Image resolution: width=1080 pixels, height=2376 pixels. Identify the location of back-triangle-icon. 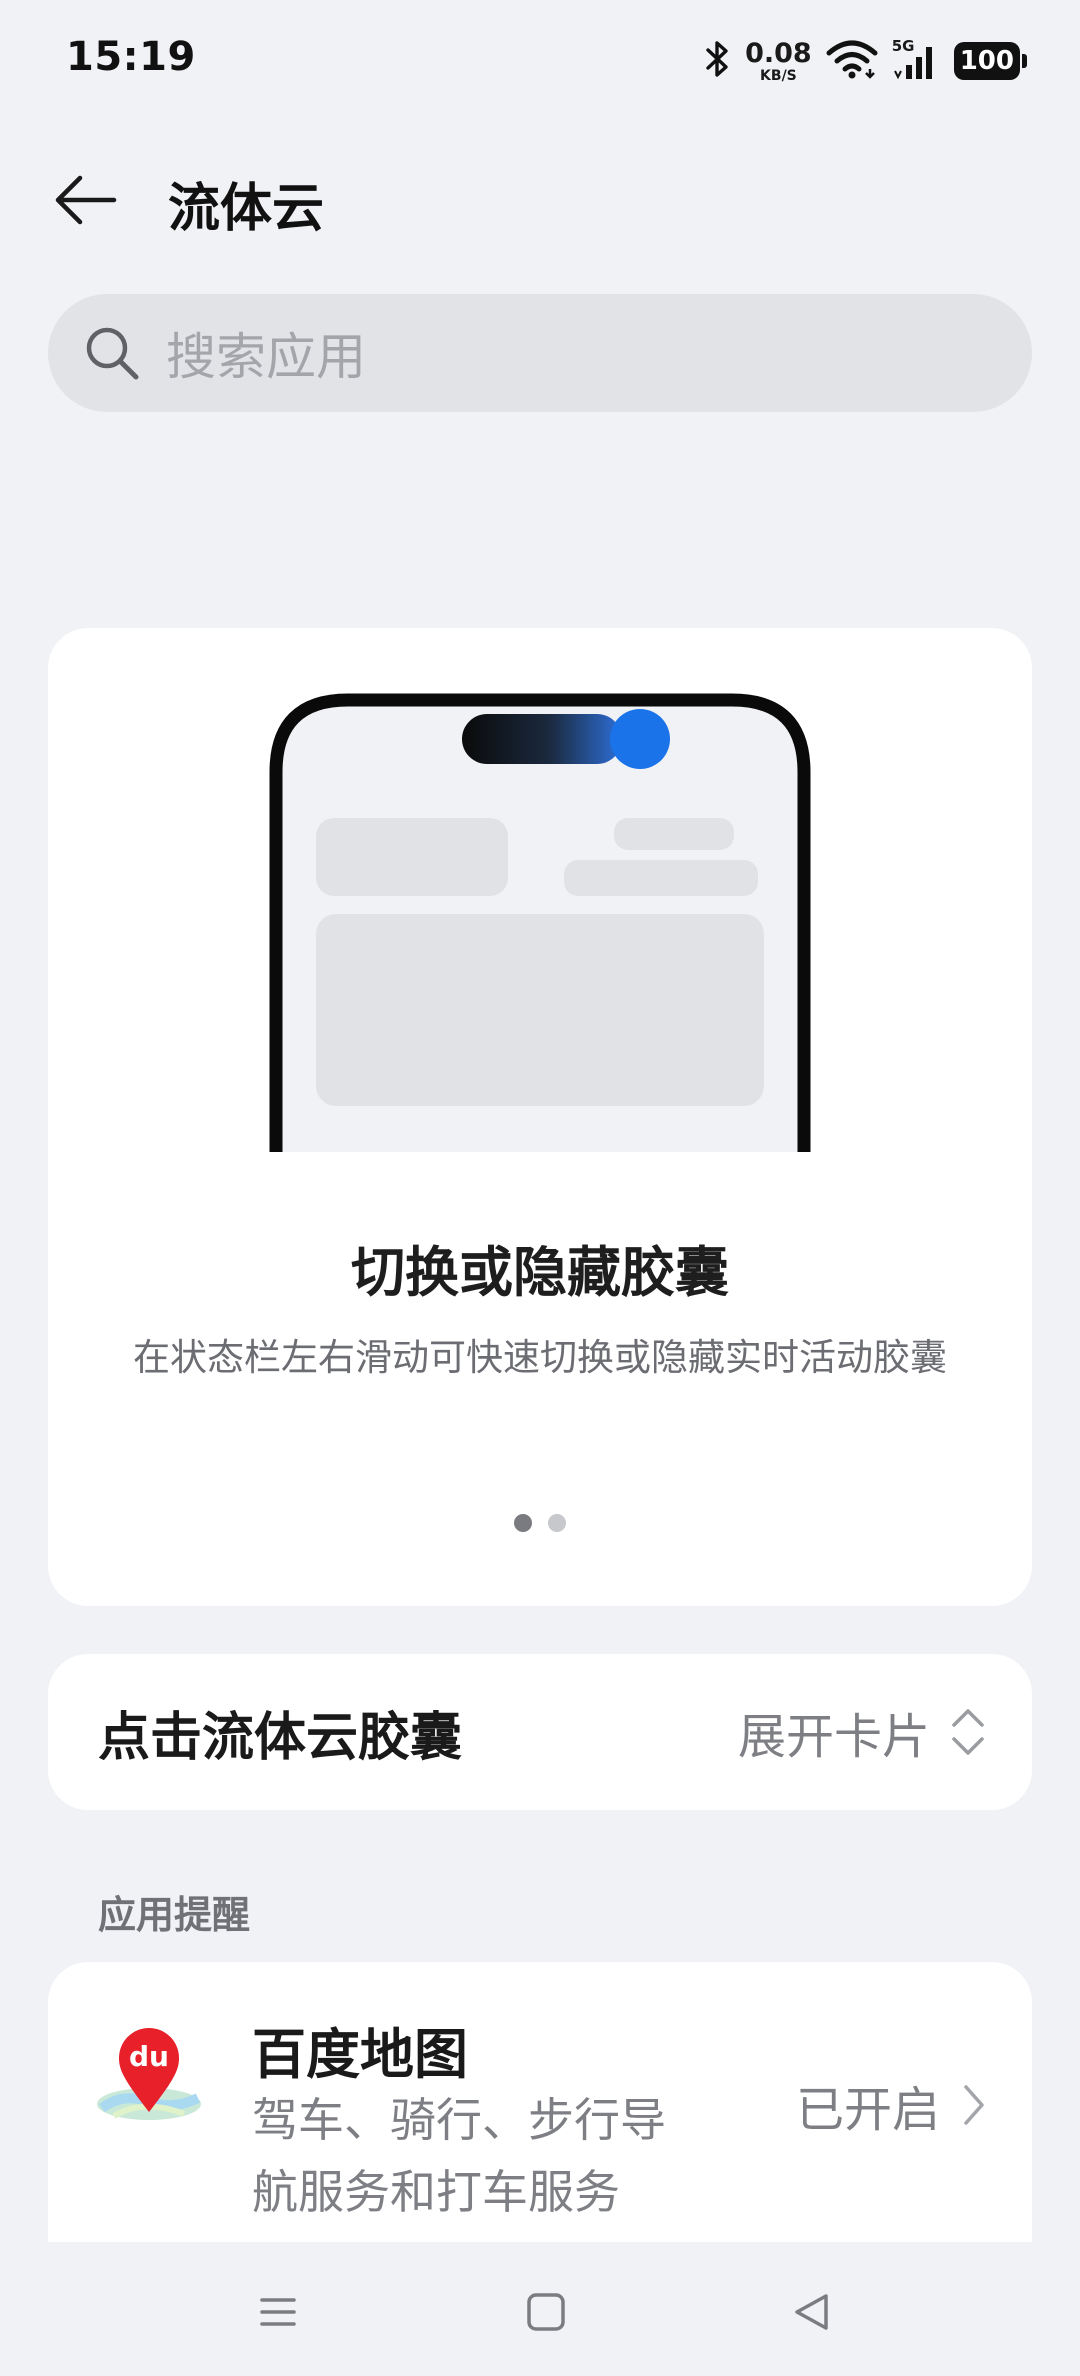
(811, 2312).